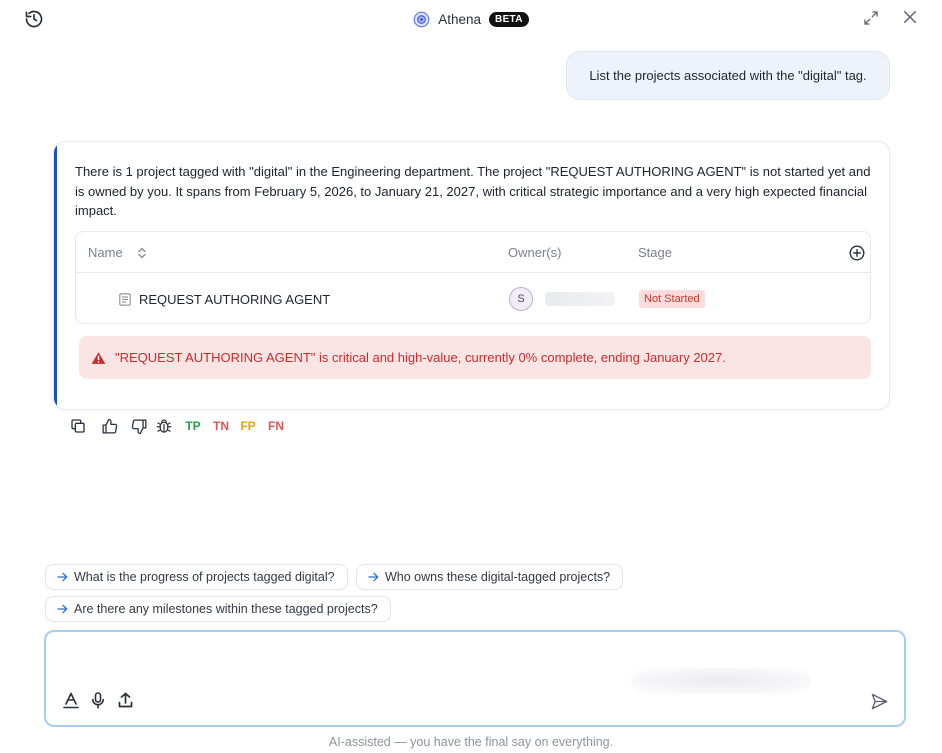 This screenshot has width=942, height=753. Describe the element at coordinates (460, 19) in the screenshot. I see `app-title: Athena` at that location.